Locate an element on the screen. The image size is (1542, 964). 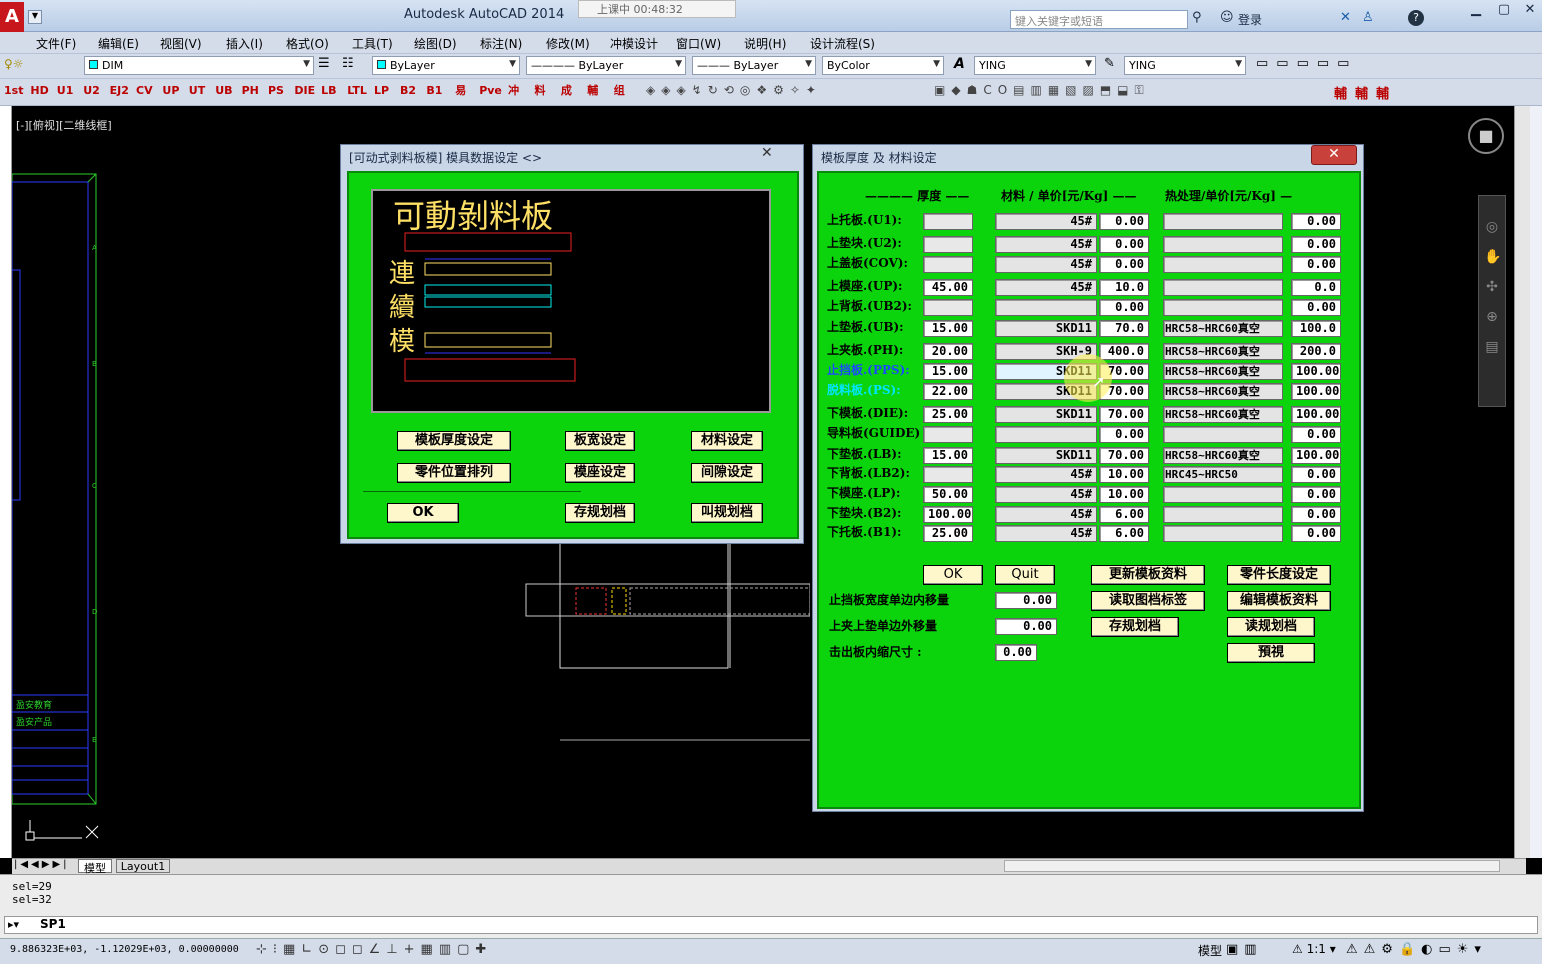
menu-item: 说明(H) is located at coordinates (765, 43).